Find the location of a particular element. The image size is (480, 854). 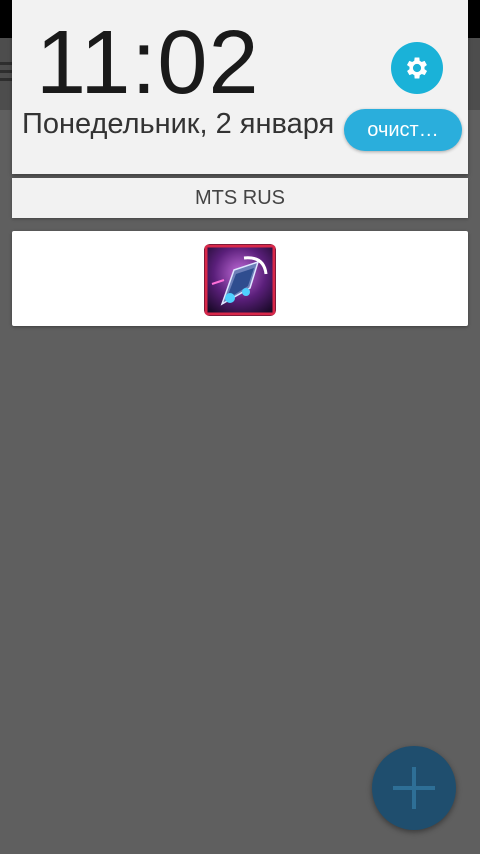

date: Понедельник, 2 января is located at coordinates (178, 124).